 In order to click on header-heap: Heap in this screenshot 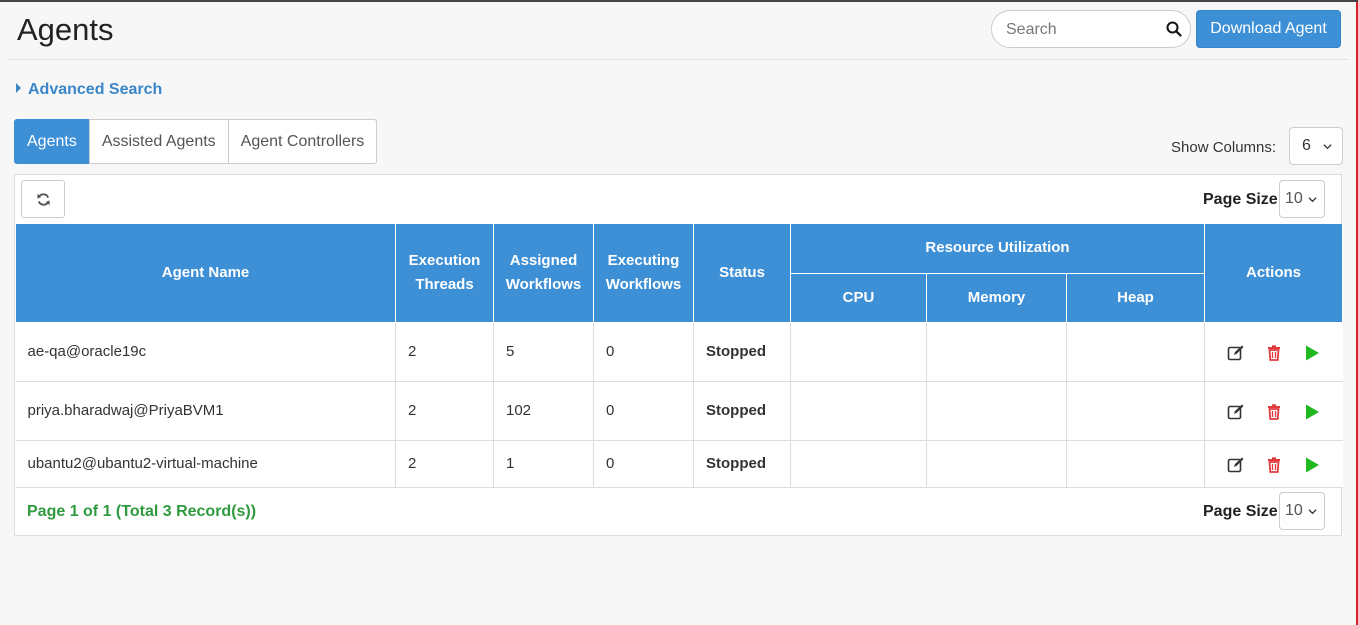, I will do `click(1135, 298)`.